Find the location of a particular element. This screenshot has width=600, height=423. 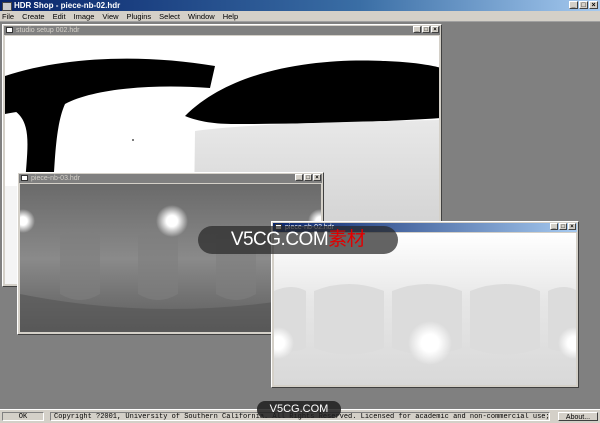

app-title: HDR Shop - piece-nb-02.hdr is located at coordinates (67, 5).